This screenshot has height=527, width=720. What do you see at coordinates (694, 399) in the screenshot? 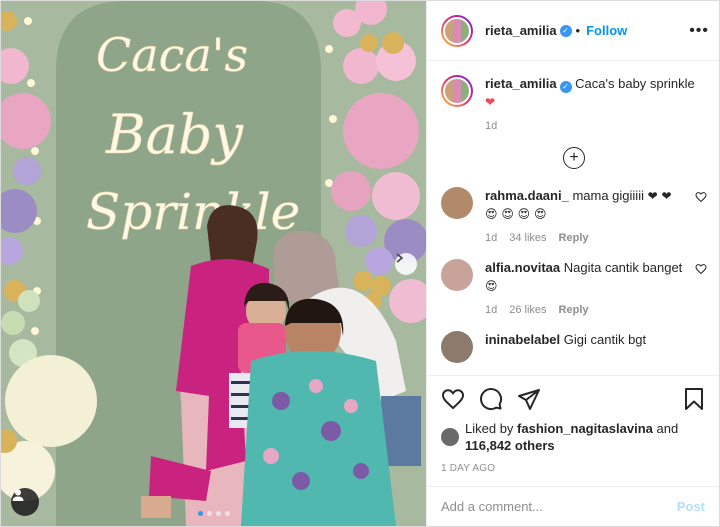
I see `bookmark-icon` at bounding box center [694, 399].